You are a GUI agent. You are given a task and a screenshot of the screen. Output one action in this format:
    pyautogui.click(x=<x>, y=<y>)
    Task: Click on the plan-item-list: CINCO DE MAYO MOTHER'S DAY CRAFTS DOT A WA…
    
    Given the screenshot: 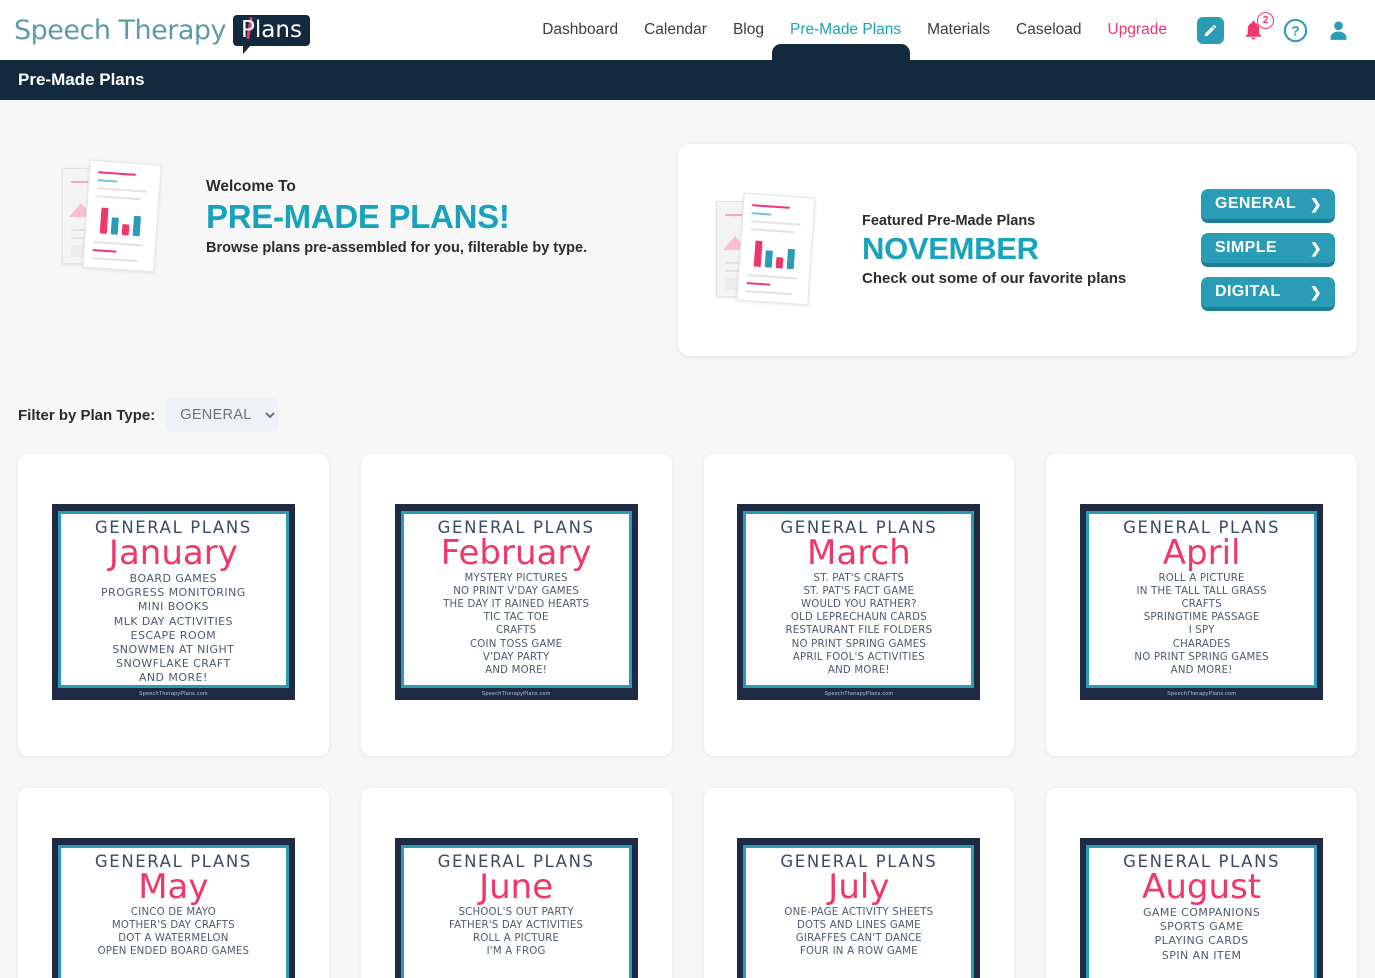 What is the action you would take?
    pyautogui.click(x=174, y=932)
    